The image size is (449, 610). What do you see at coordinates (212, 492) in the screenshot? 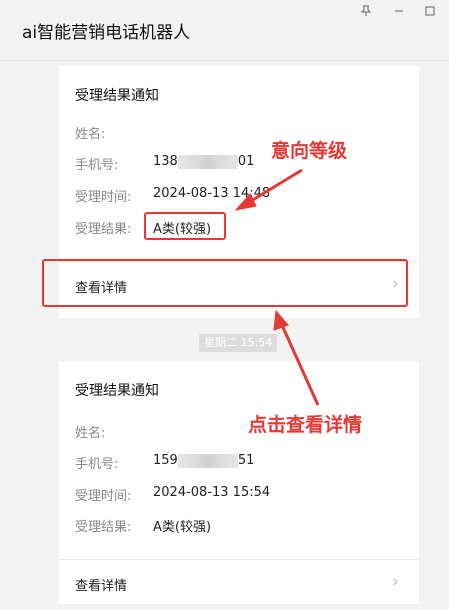
I see `time-value: 2024-08-13 15:54` at bounding box center [212, 492].